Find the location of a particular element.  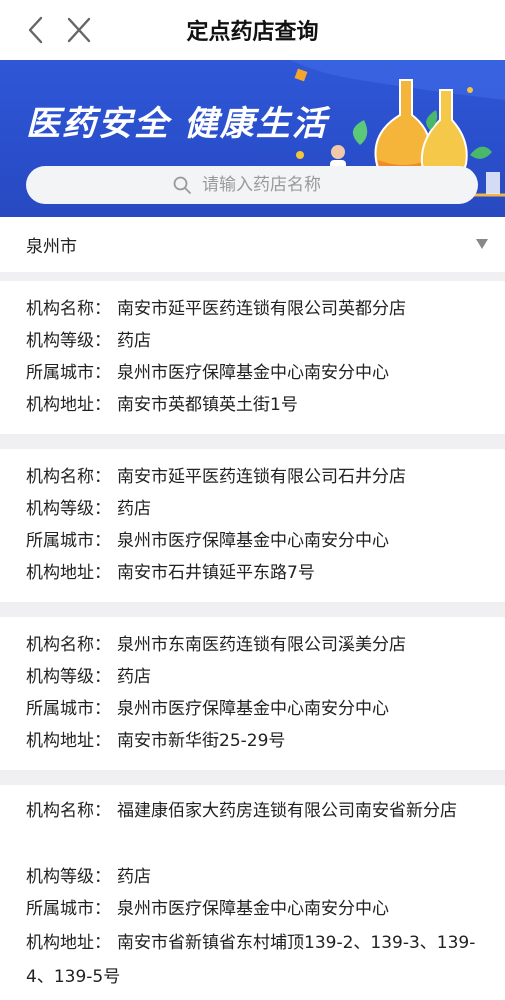

pharmacy-address: 南安市新华街25-29号 is located at coordinates (201, 741).